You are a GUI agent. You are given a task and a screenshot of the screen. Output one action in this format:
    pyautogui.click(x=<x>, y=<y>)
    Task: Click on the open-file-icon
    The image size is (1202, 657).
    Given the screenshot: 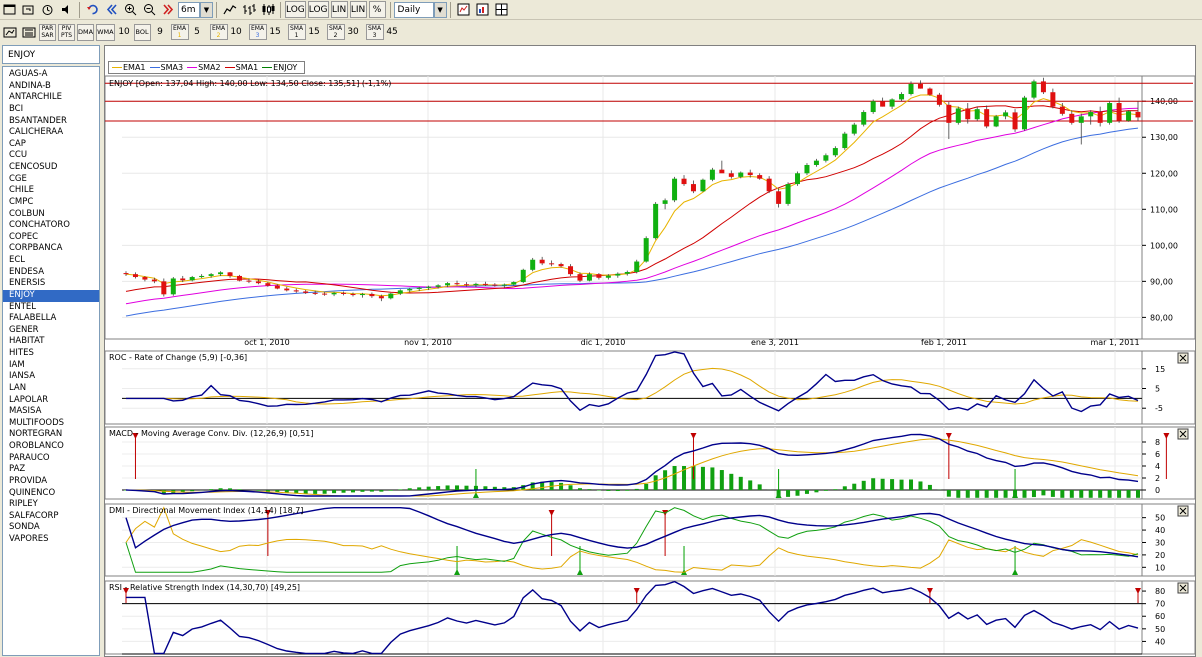 What is the action you would take?
    pyautogui.click(x=28, y=9)
    